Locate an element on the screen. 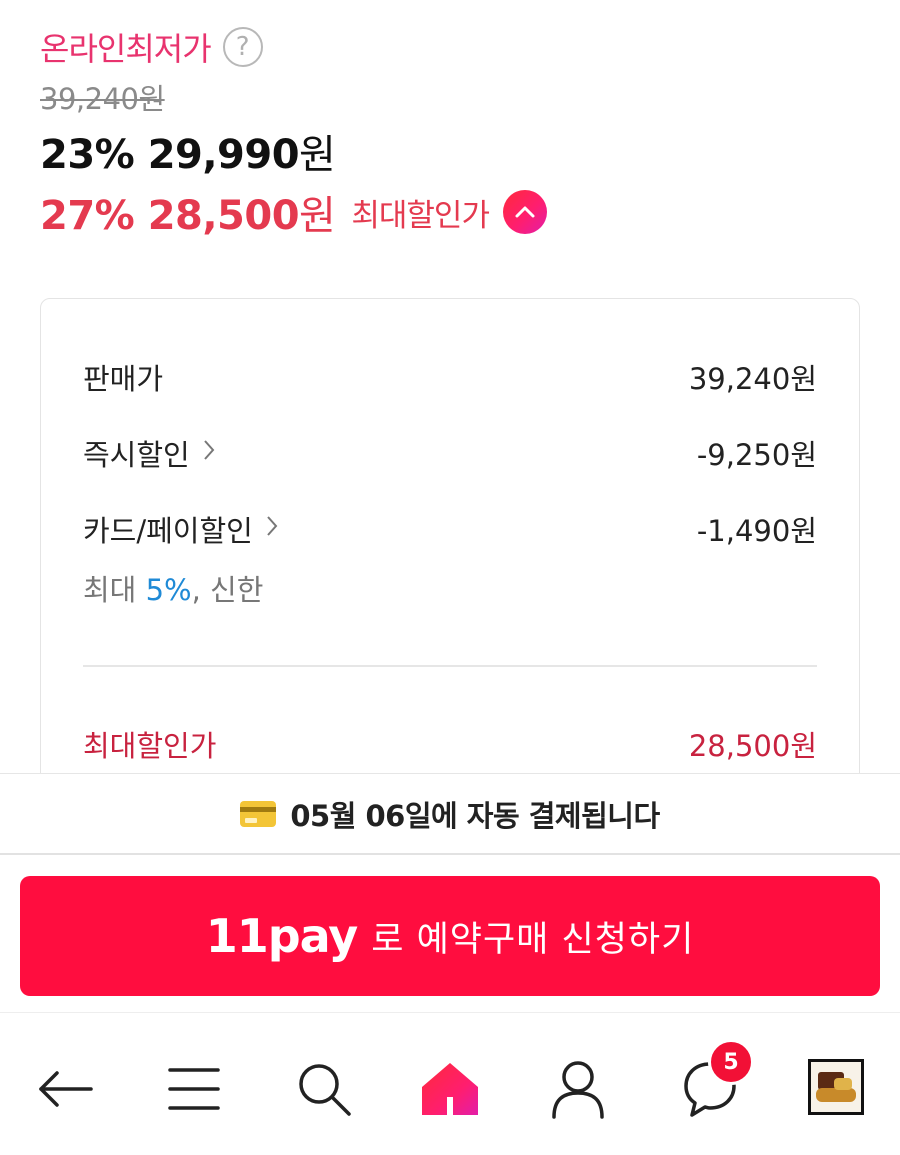  breakdown-row-card-pay-discount: 카드/페이할인 -1,490원 is located at coordinates (450, 529).